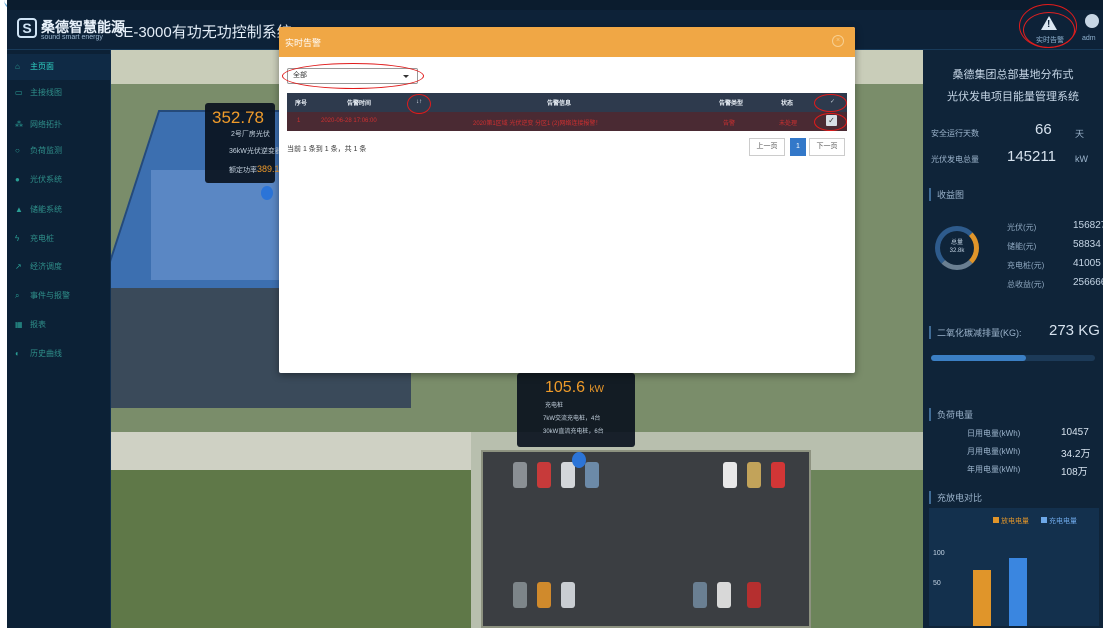  I want to click on revenue-charger-value: 41005, so click(1087, 263).